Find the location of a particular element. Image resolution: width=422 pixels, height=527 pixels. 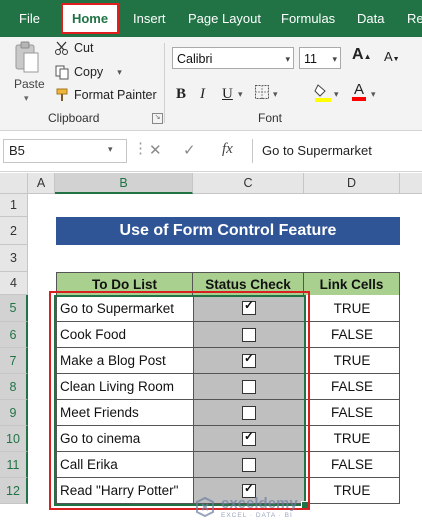

row-header-1: 1 is located at coordinates (14, 205).